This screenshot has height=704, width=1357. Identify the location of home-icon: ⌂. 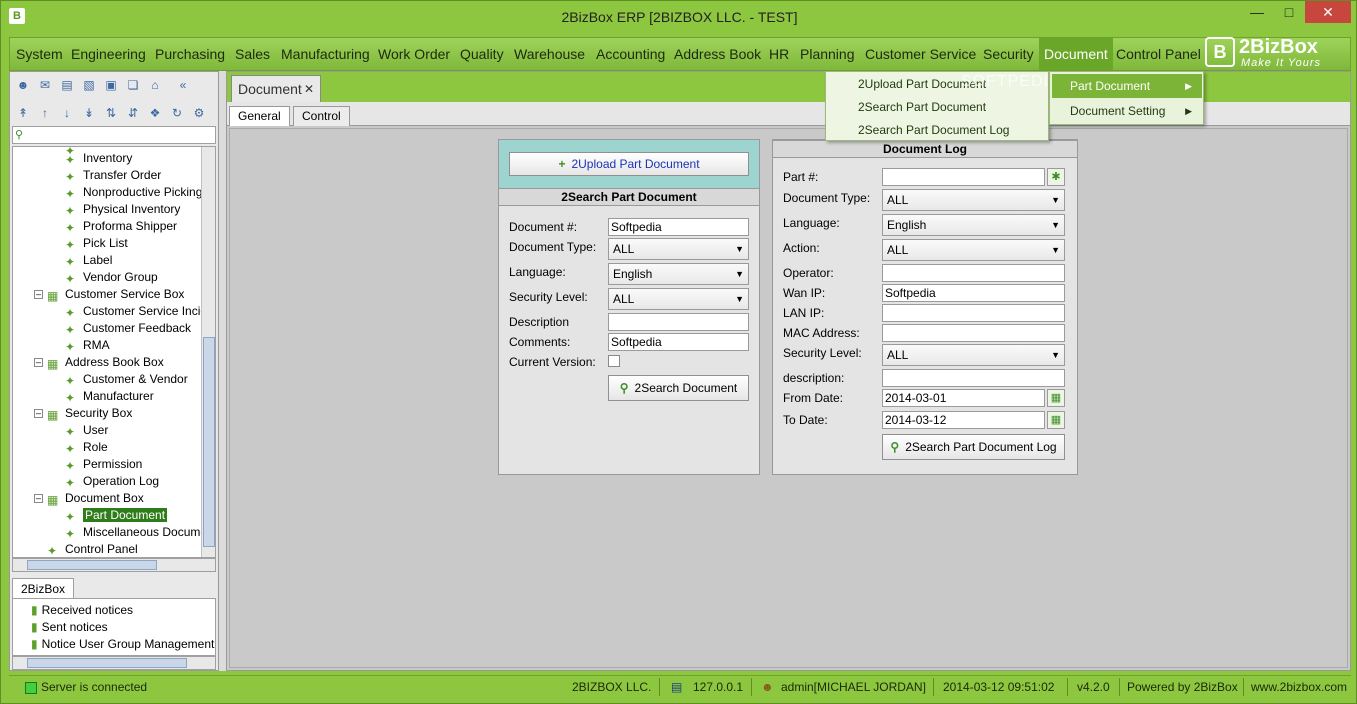
(155, 85).